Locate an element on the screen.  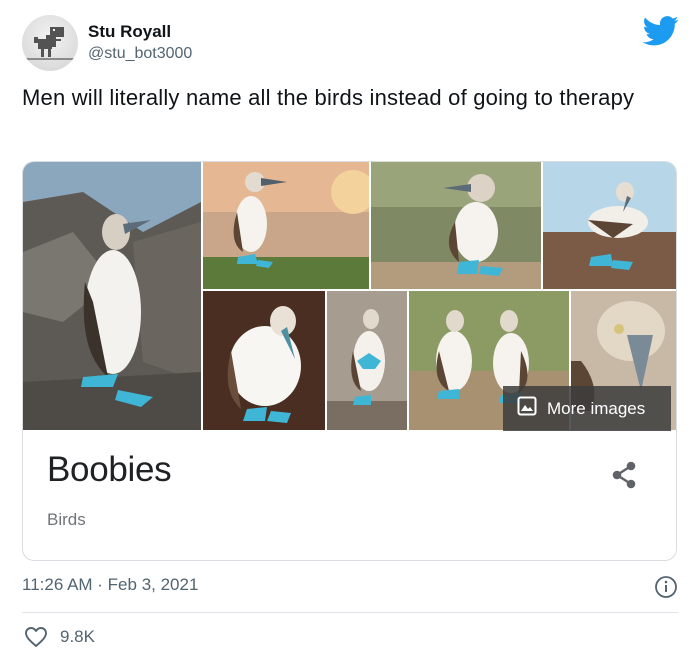
image-icon is located at coordinates (527, 408).